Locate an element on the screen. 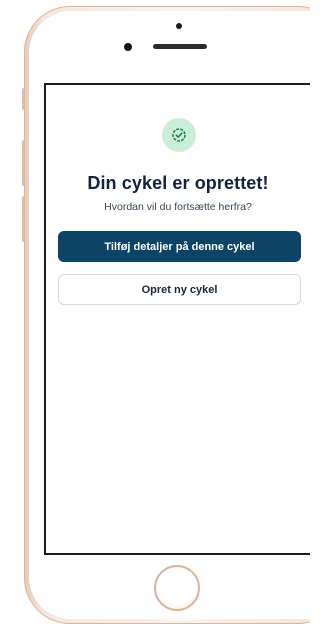 The height and width of the screenshot is (626, 320). check-circle-icon is located at coordinates (179, 135).